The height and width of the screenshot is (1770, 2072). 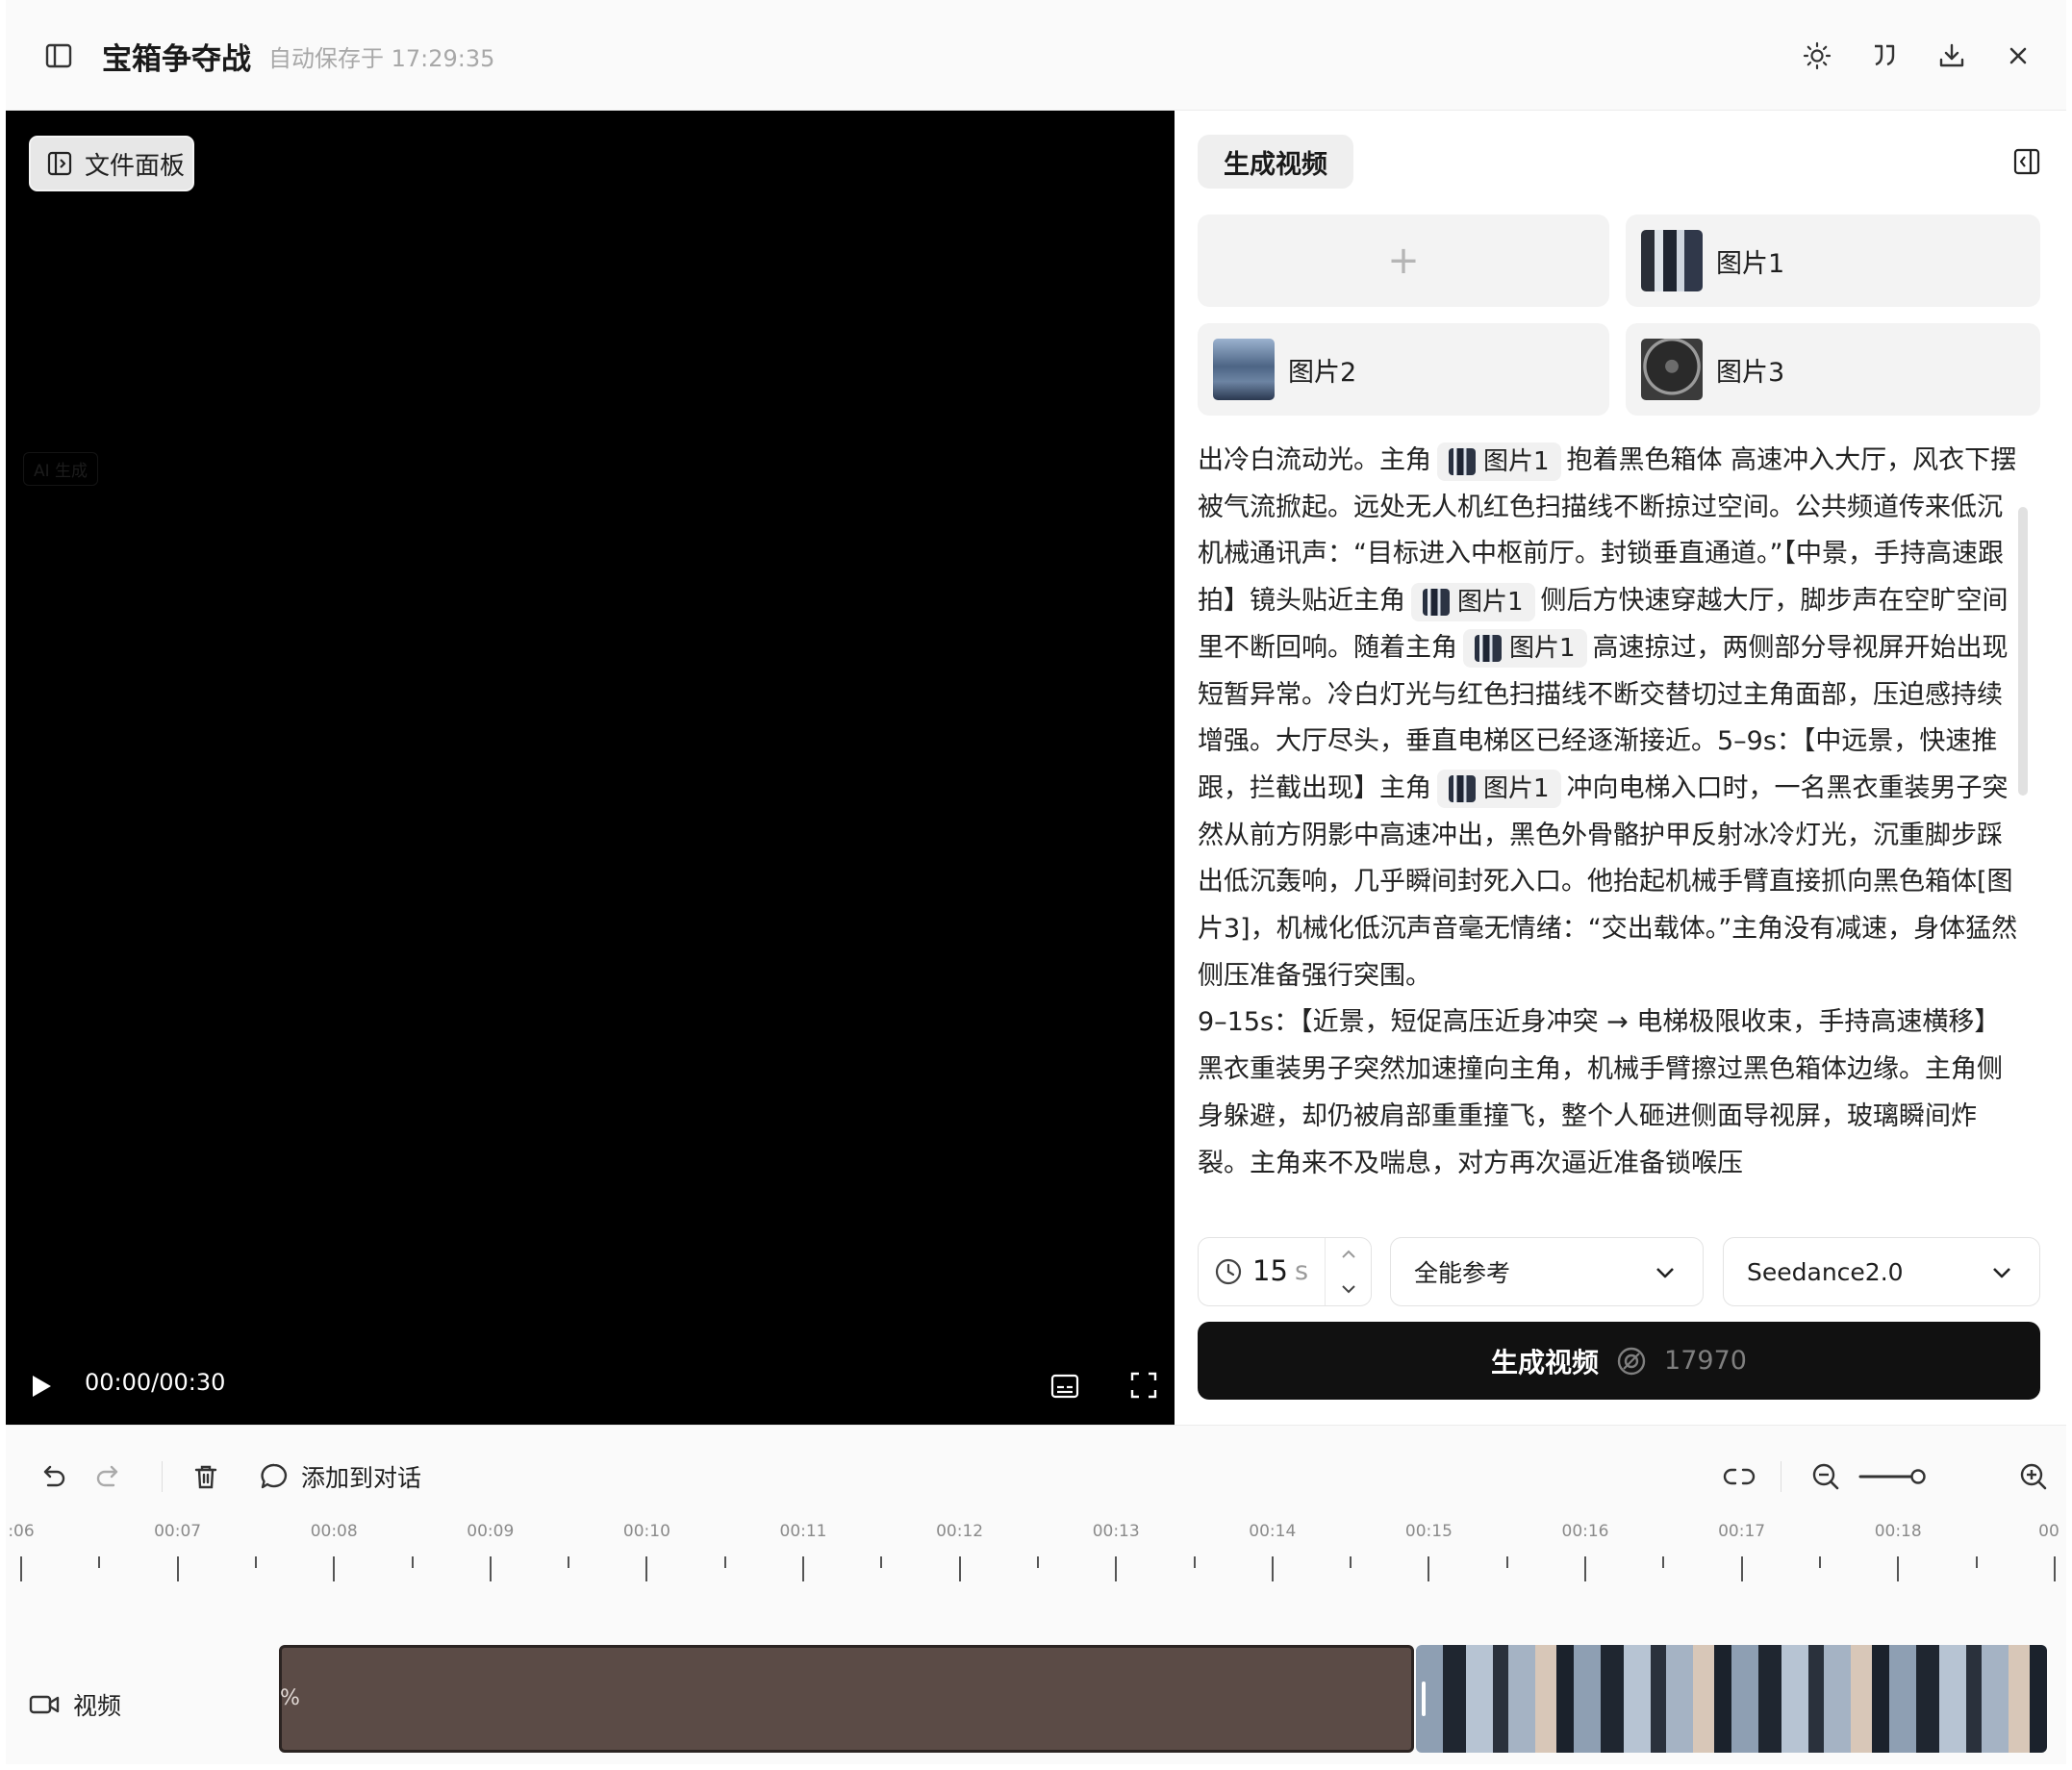 I want to click on add-reference-image-button: +, so click(x=1403, y=261).